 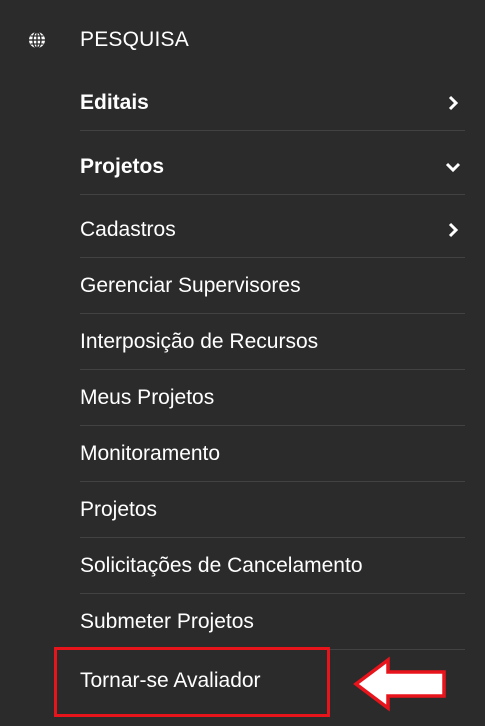 I want to click on chevron-down-icon, so click(x=453, y=167).